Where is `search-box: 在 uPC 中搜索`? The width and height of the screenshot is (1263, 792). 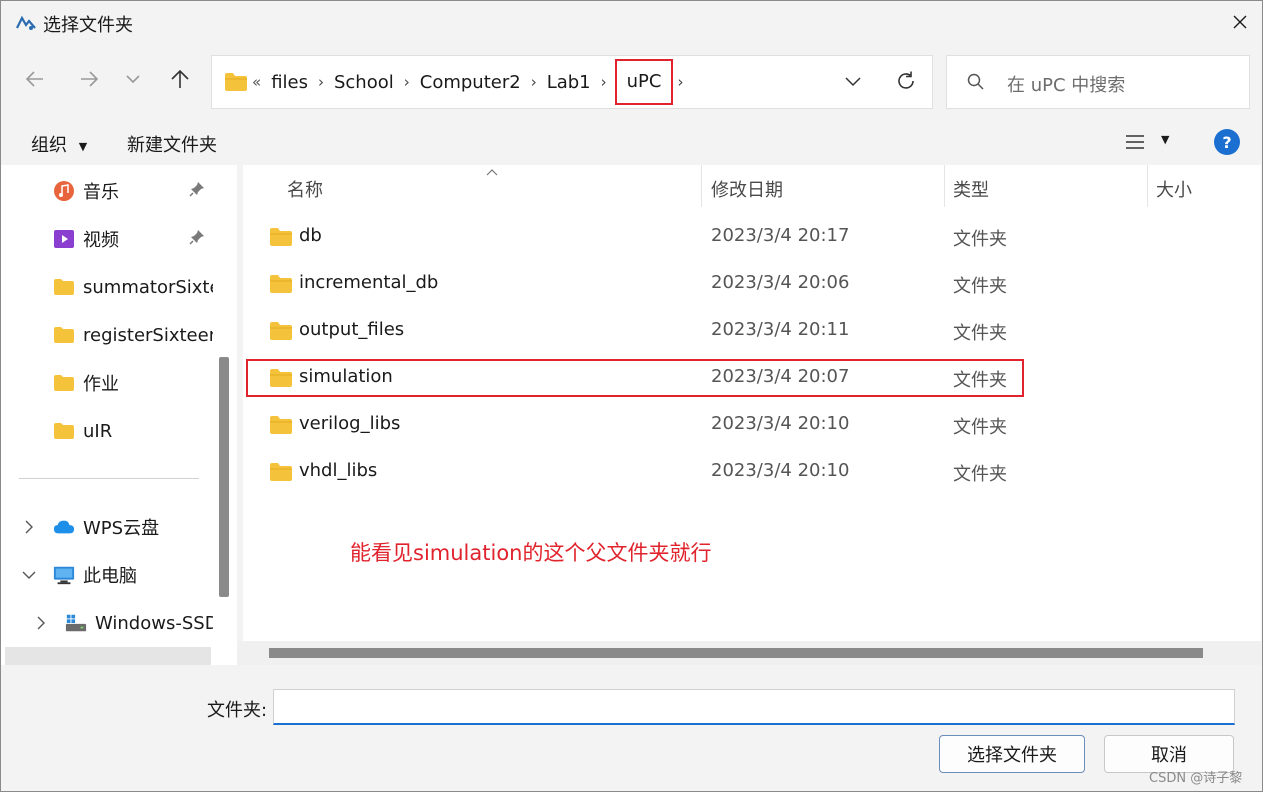 search-box: 在 uPC 中搜索 is located at coordinates (1098, 82).